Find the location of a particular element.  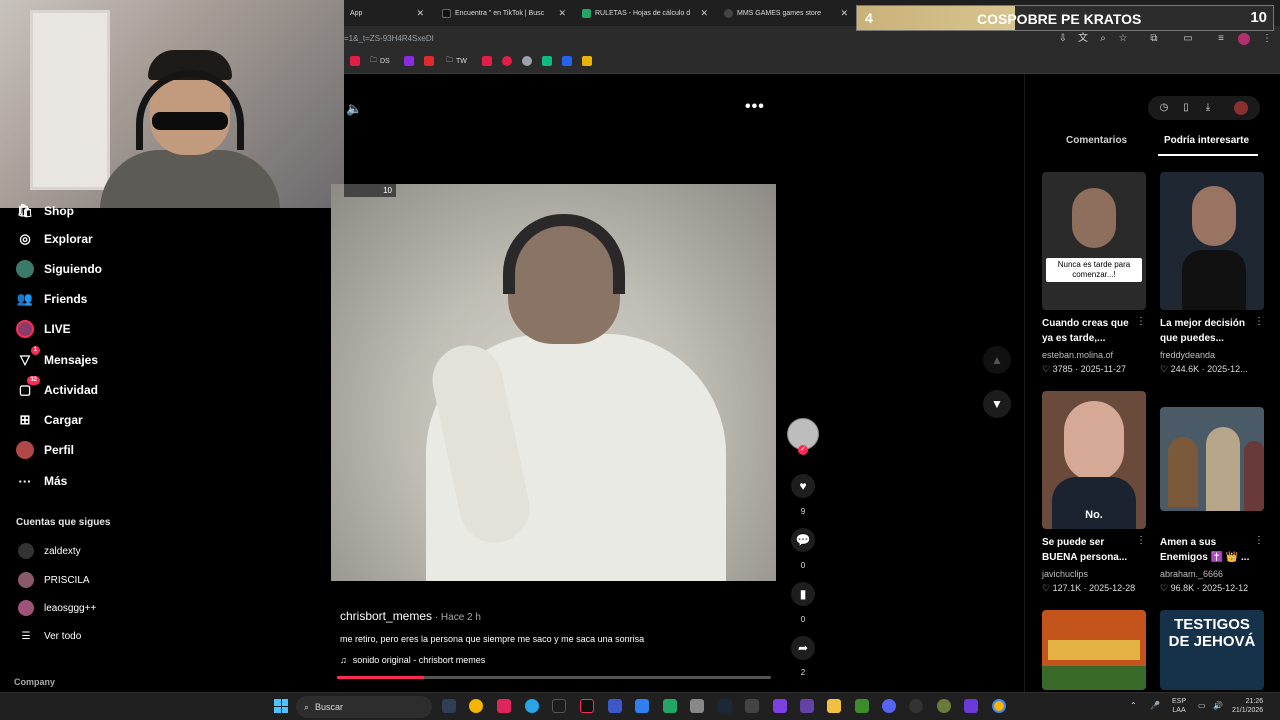

bookmark-folder: 🗀 DS is located at coordinates (380, 61).